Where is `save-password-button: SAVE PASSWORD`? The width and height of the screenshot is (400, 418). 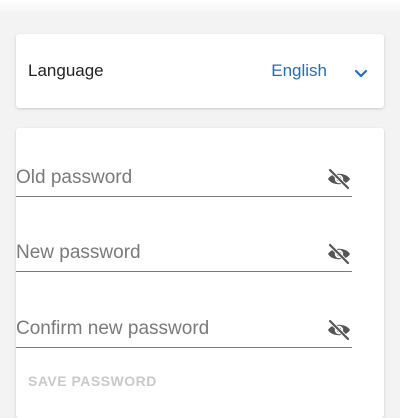 save-password-button: SAVE PASSWORD is located at coordinates (92, 381).